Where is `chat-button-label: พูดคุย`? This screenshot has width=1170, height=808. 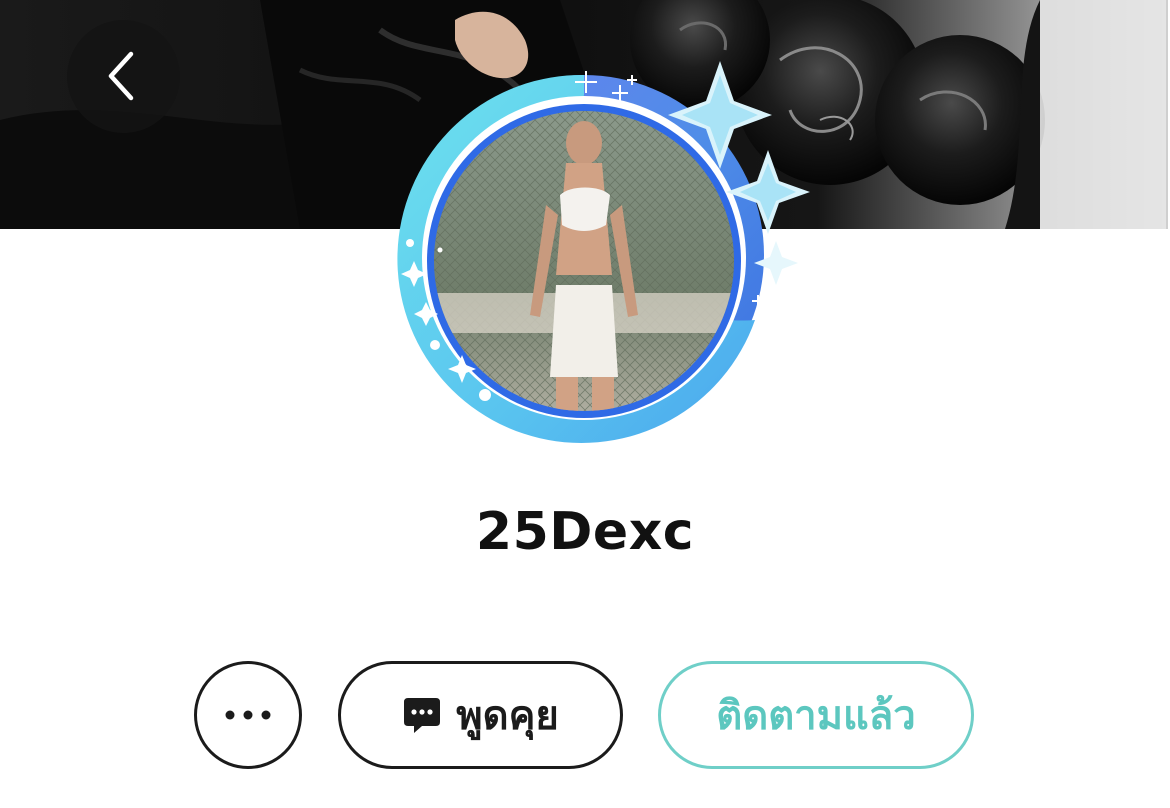
chat-button-label: พูดคุย is located at coordinates (507, 716).